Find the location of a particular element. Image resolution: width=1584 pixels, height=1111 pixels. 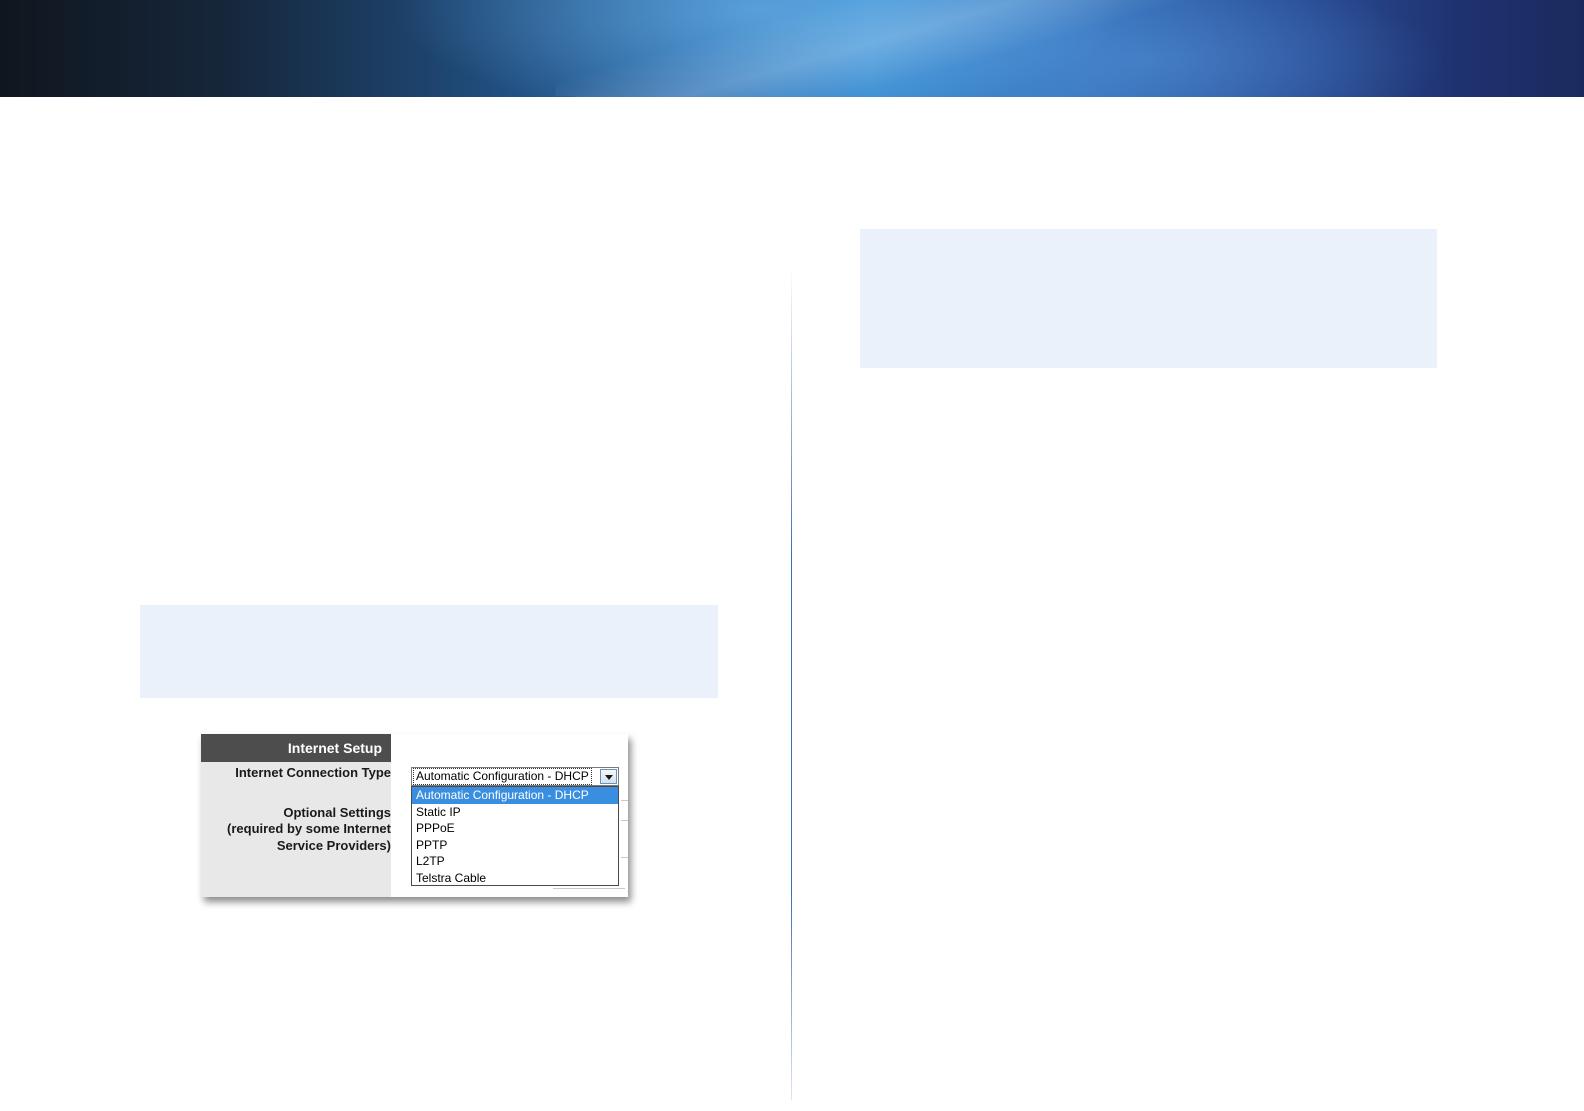

chevron-down-icon is located at coordinates (609, 777).